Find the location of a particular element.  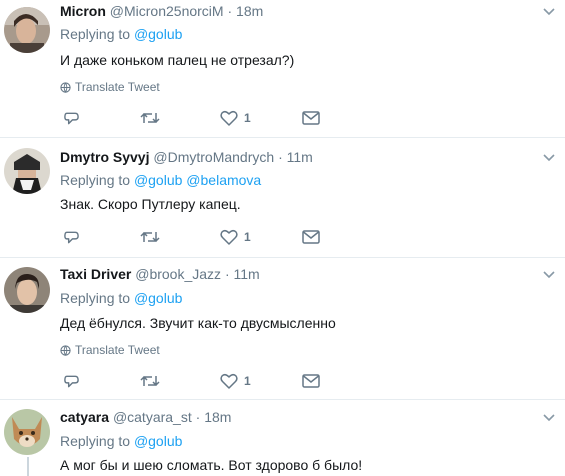

tweet-header: Taxi Driver @brook_Jazz · 11m is located at coordinates (160, 274).